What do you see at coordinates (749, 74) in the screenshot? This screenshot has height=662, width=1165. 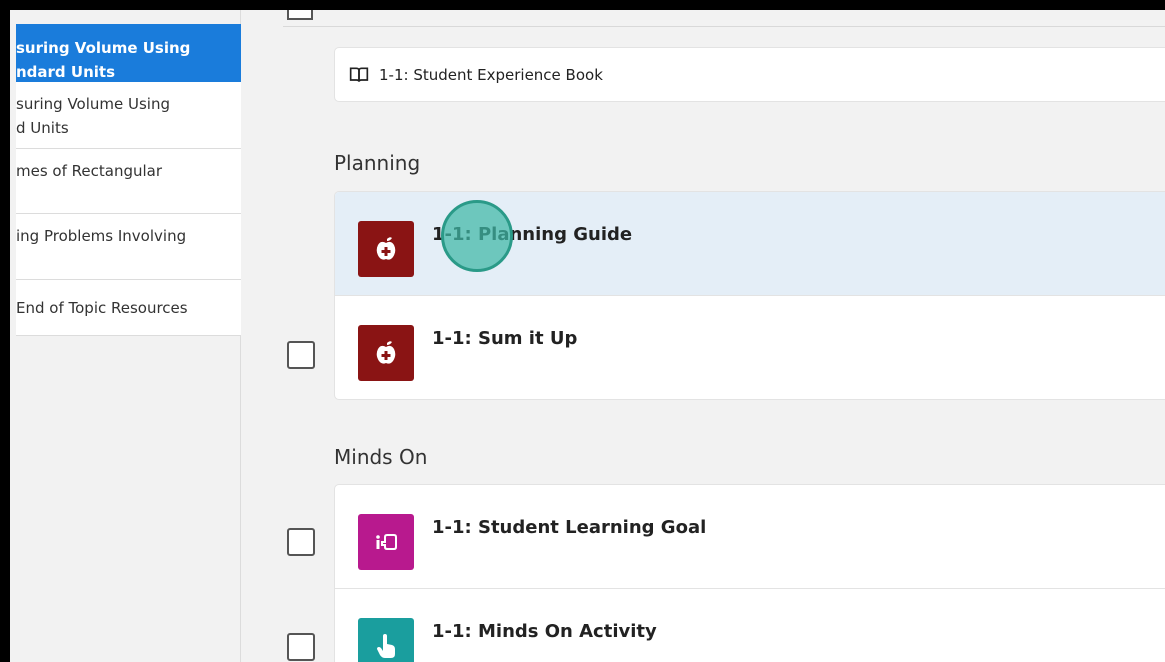 I see `student-experience-book-link: 1-1: Student Experience Book` at bounding box center [749, 74].